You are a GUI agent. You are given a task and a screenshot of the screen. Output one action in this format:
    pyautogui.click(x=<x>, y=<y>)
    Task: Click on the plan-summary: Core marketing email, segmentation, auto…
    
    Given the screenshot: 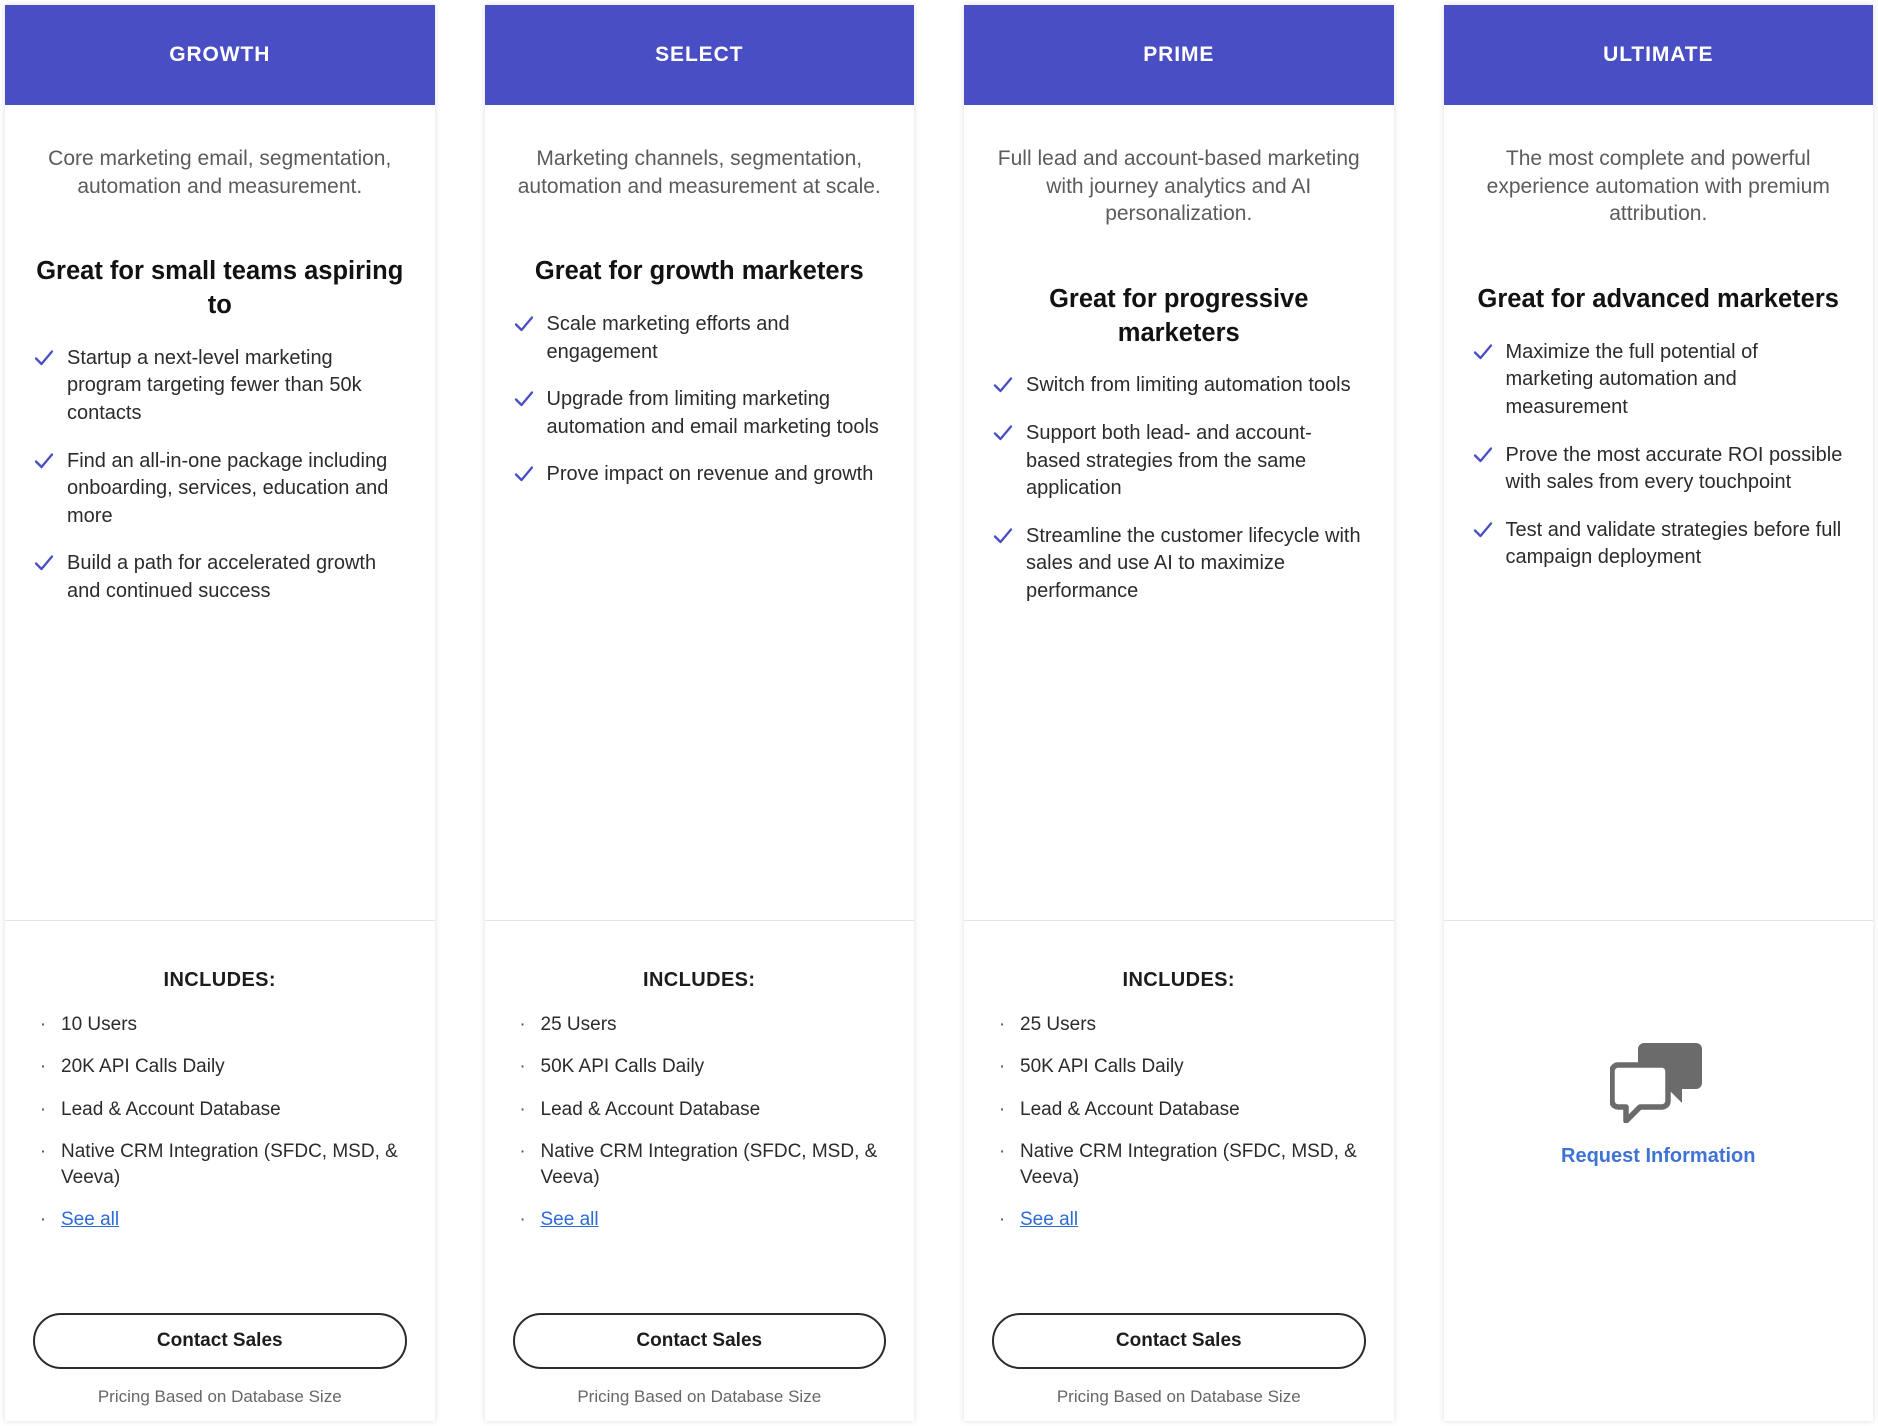 What is the action you would take?
    pyautogui.click(x=220, y=172)
    